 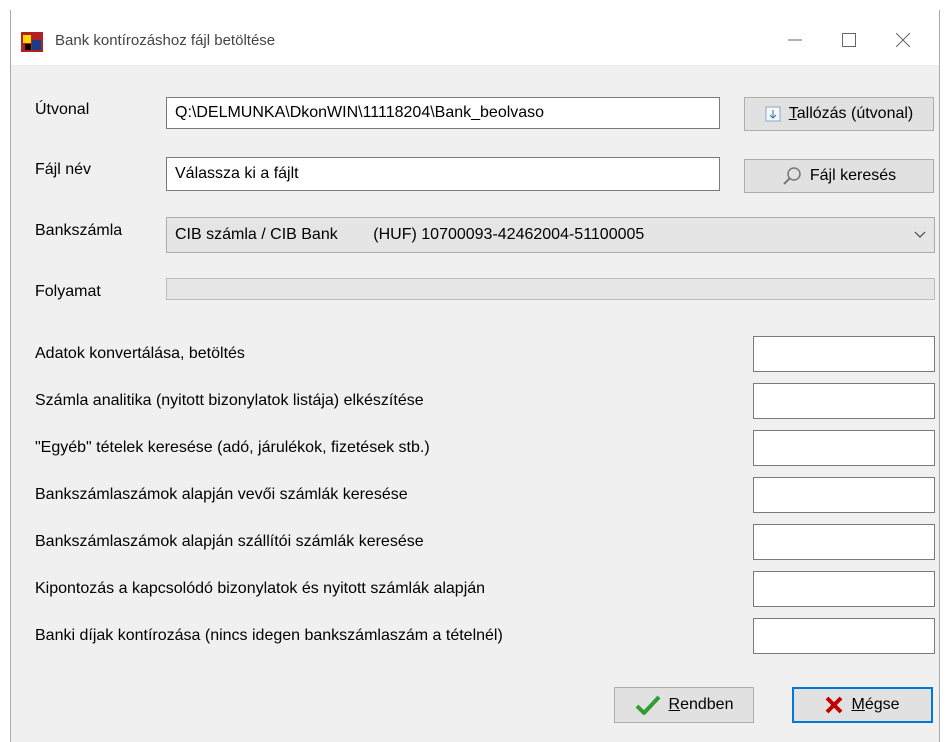 What do you see at coordinates (773, 114) in the screenshot?
I see `folder-browse-icon` at bounding box center [773, 114].